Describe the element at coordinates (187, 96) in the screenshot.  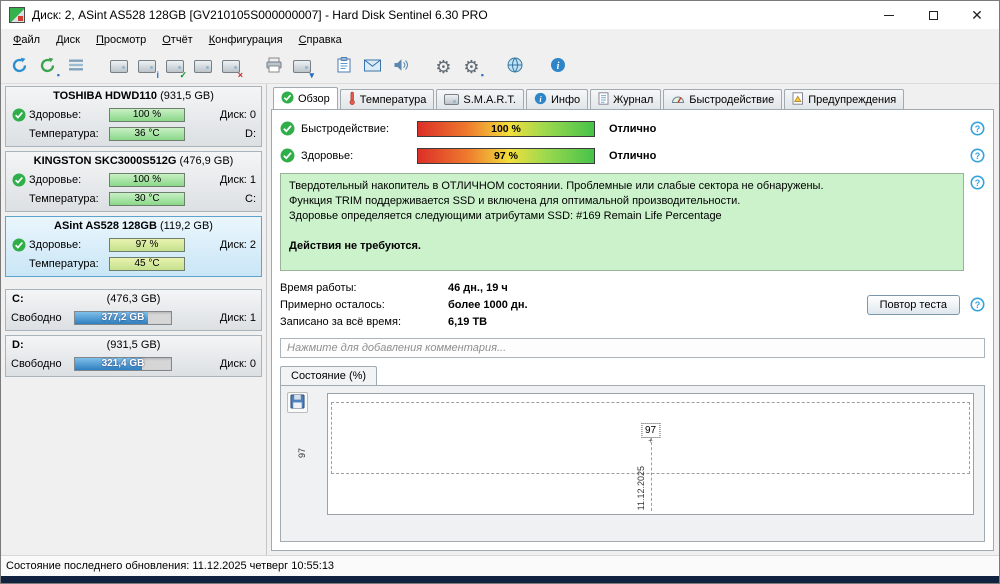
I see `disk-capacity: (931,5 GB)` at that location.